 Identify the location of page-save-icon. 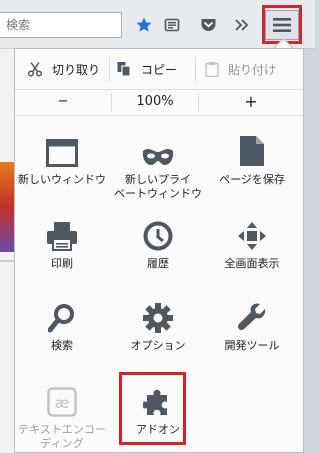
(252, 151).